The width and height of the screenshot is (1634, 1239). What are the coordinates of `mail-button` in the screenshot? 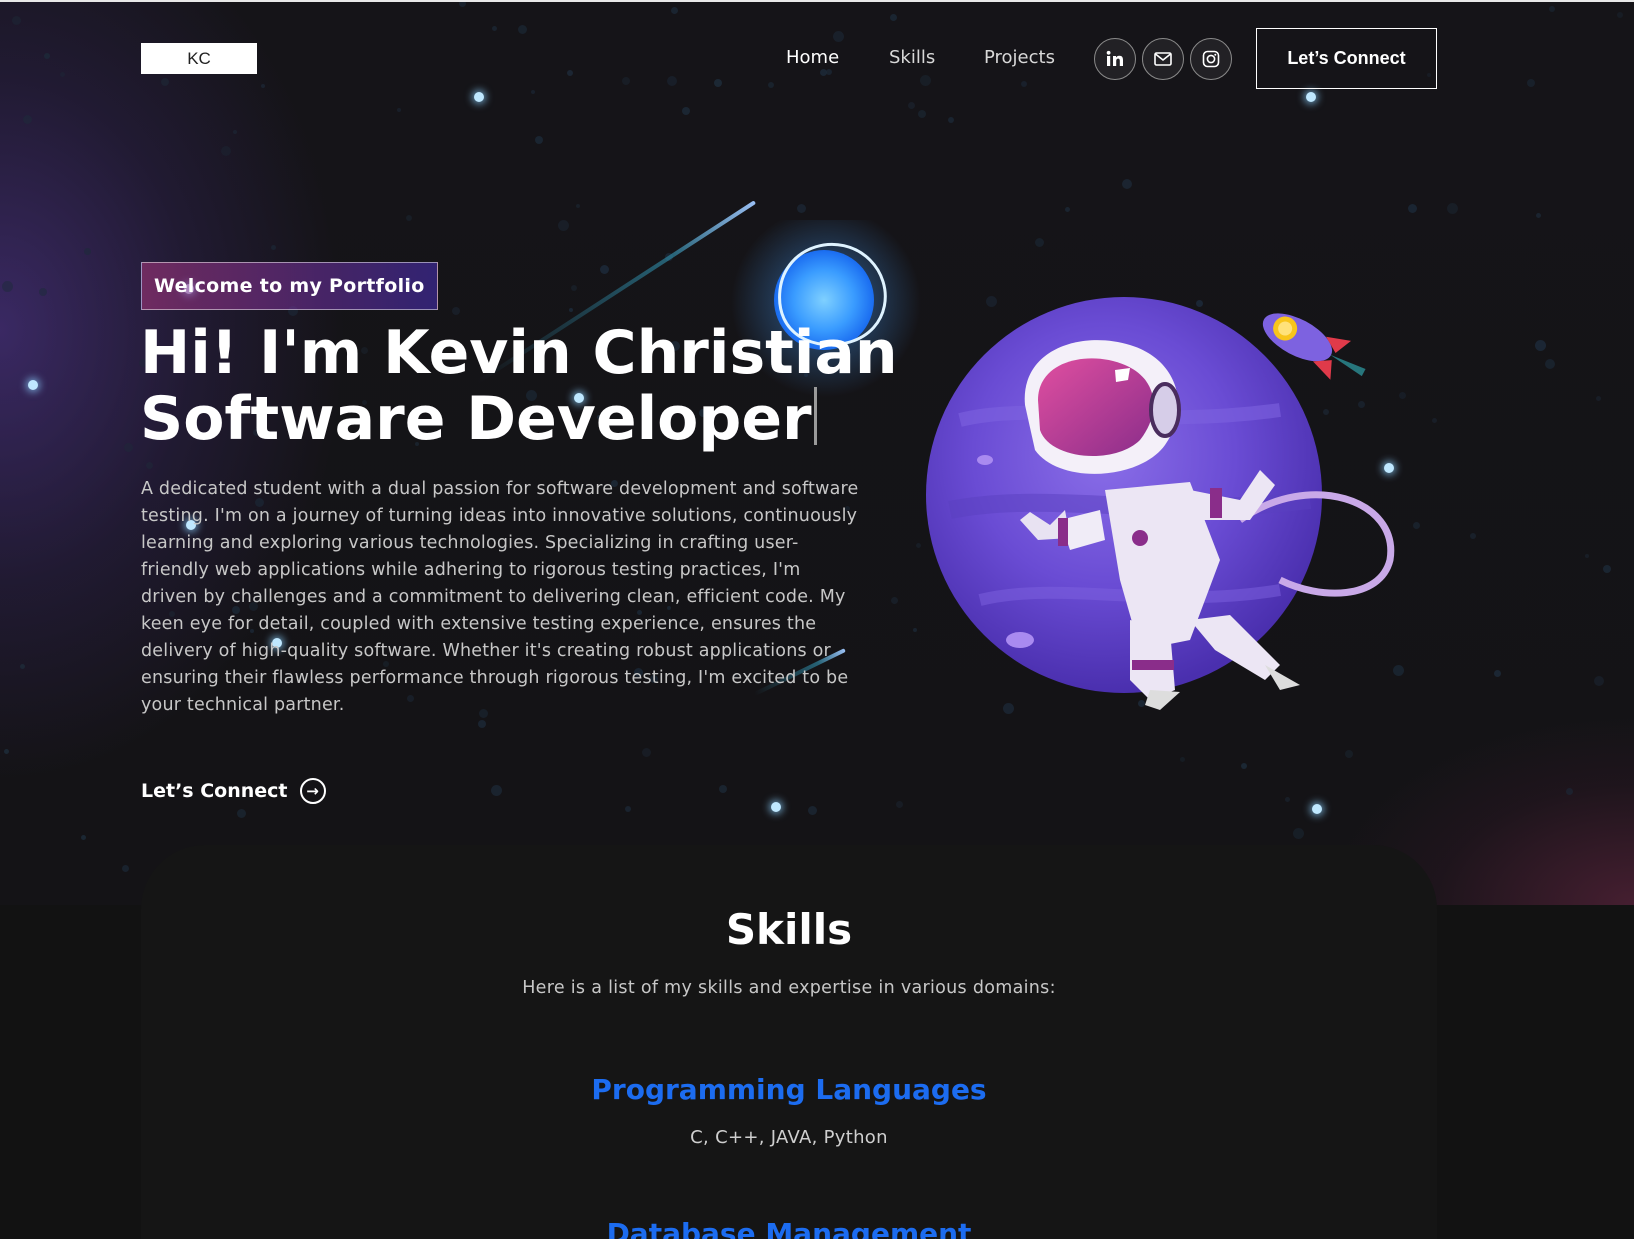 It's located at (1163, 59).